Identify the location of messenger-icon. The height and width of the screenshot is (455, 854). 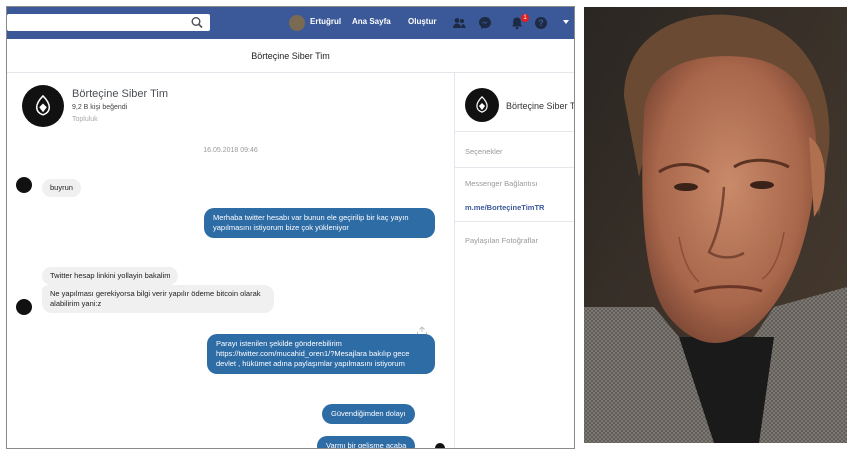
(485, 23).